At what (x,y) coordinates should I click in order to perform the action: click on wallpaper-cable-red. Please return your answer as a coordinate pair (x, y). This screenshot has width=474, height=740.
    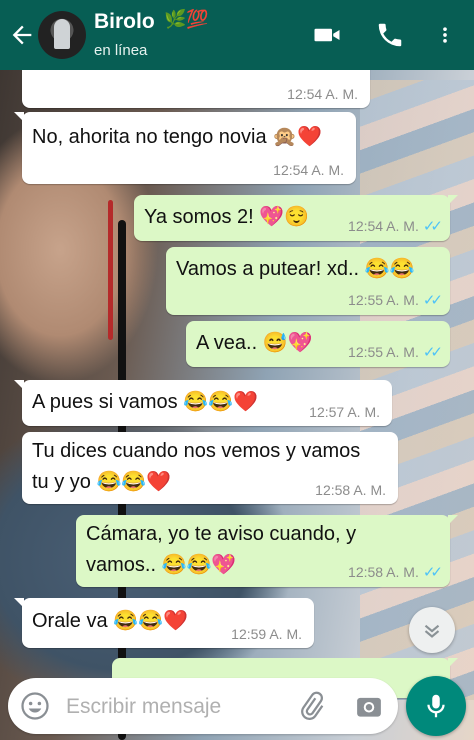
    Looking at the image, I should click on (110, 270).